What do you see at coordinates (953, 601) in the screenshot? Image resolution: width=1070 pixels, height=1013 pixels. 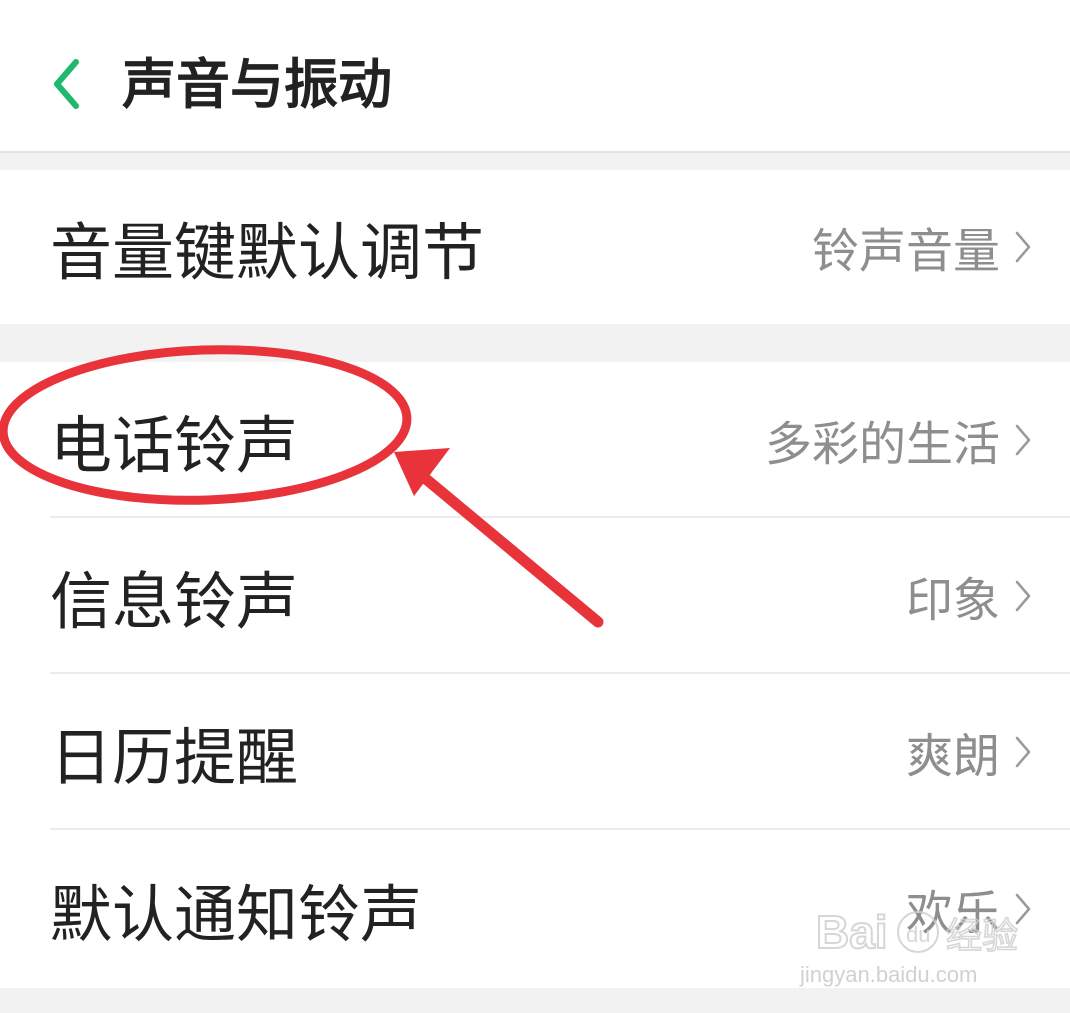 I see `settings-row-value: 印象` at bounding box center [953, 601].